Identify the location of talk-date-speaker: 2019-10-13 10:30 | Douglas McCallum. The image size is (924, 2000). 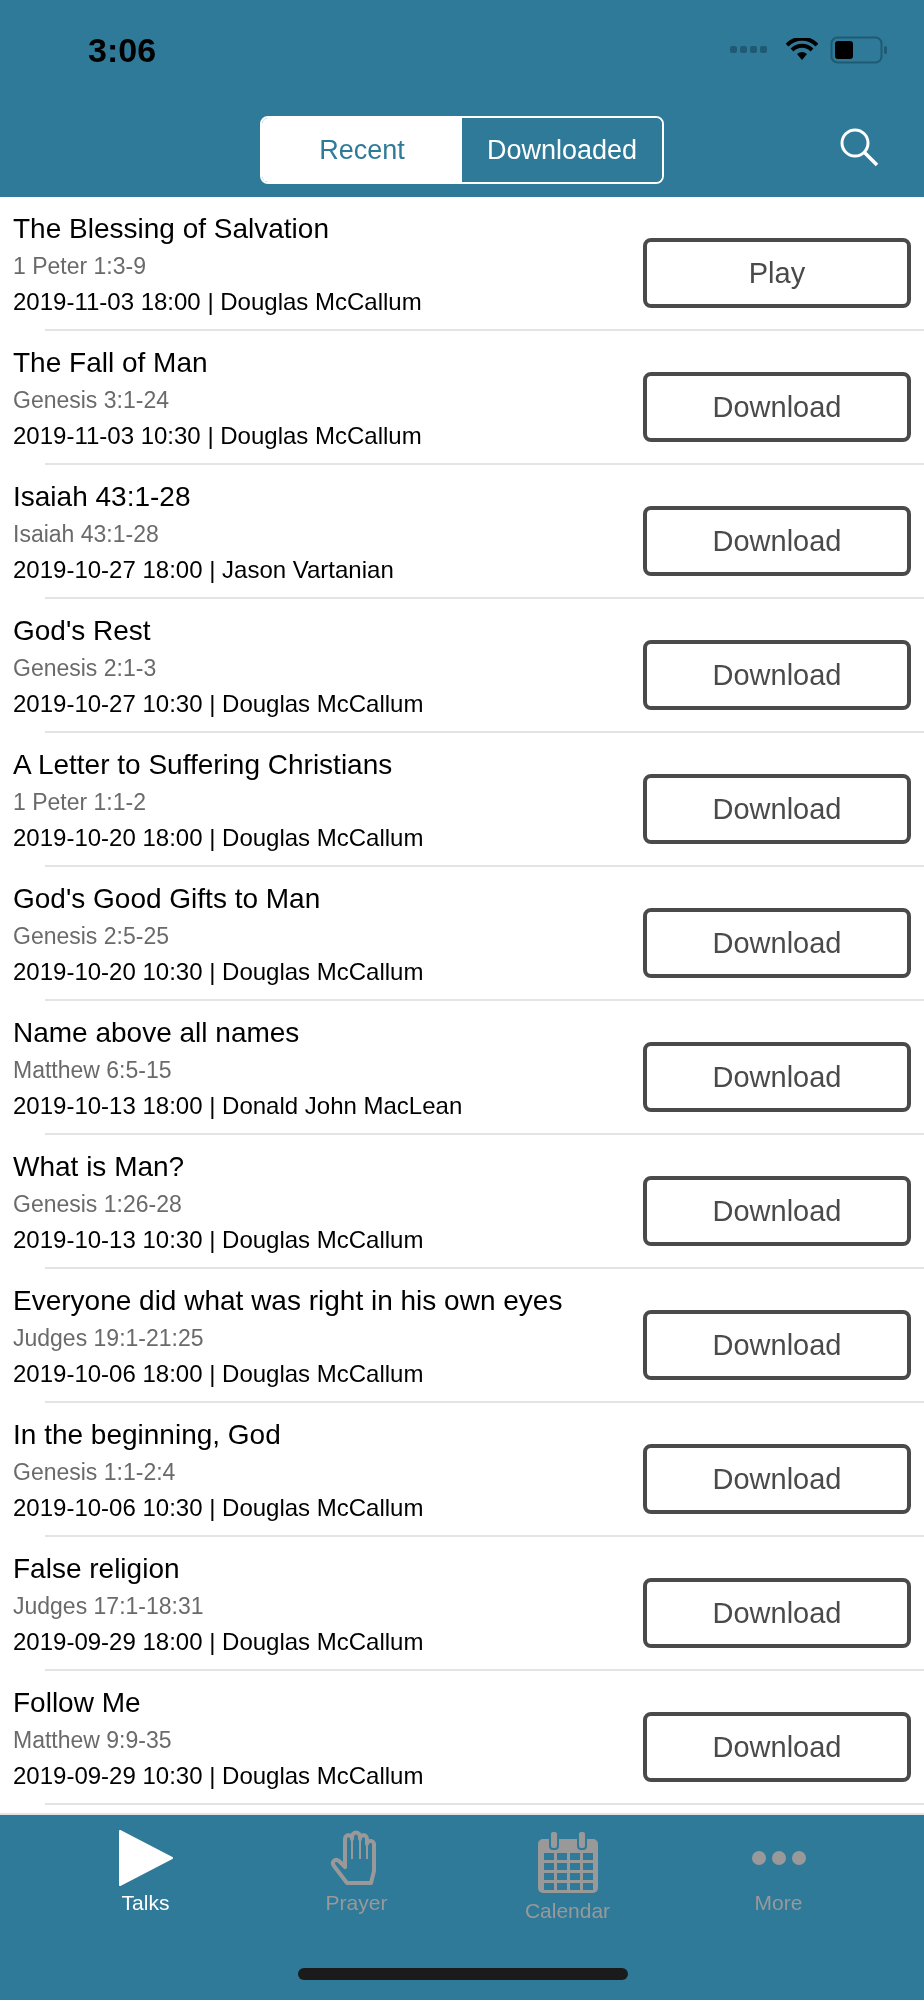
(219, 1239).